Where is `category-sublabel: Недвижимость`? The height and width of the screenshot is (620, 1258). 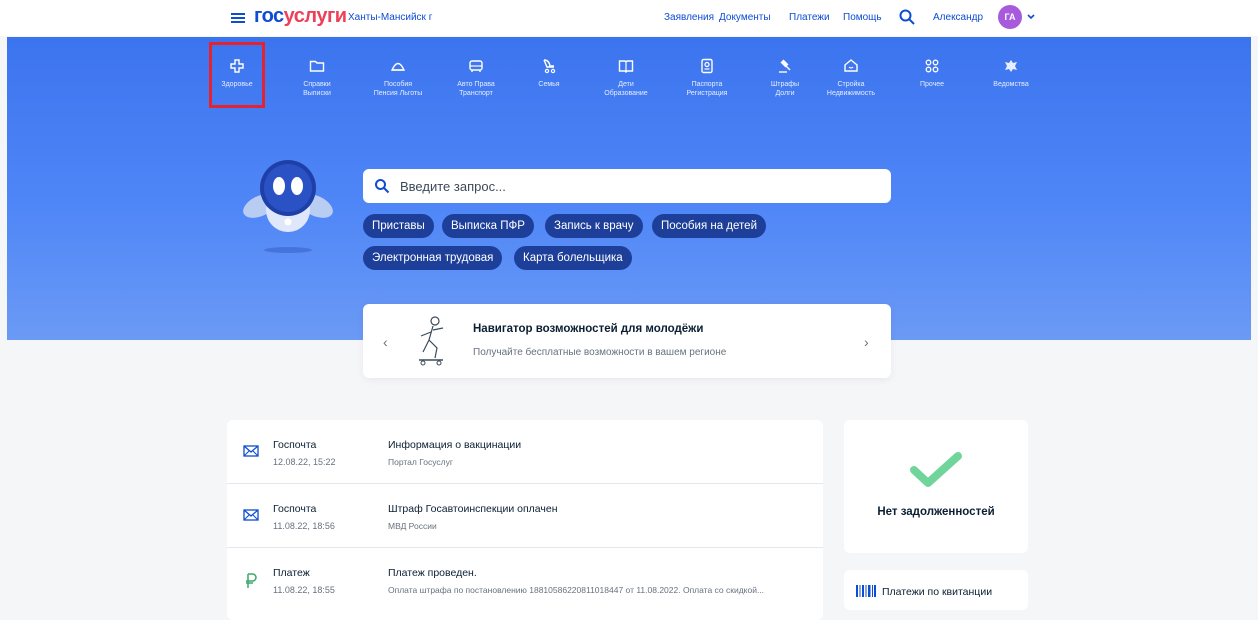
category-sublabel: Недвижимость is located at coordinates (851, 93).